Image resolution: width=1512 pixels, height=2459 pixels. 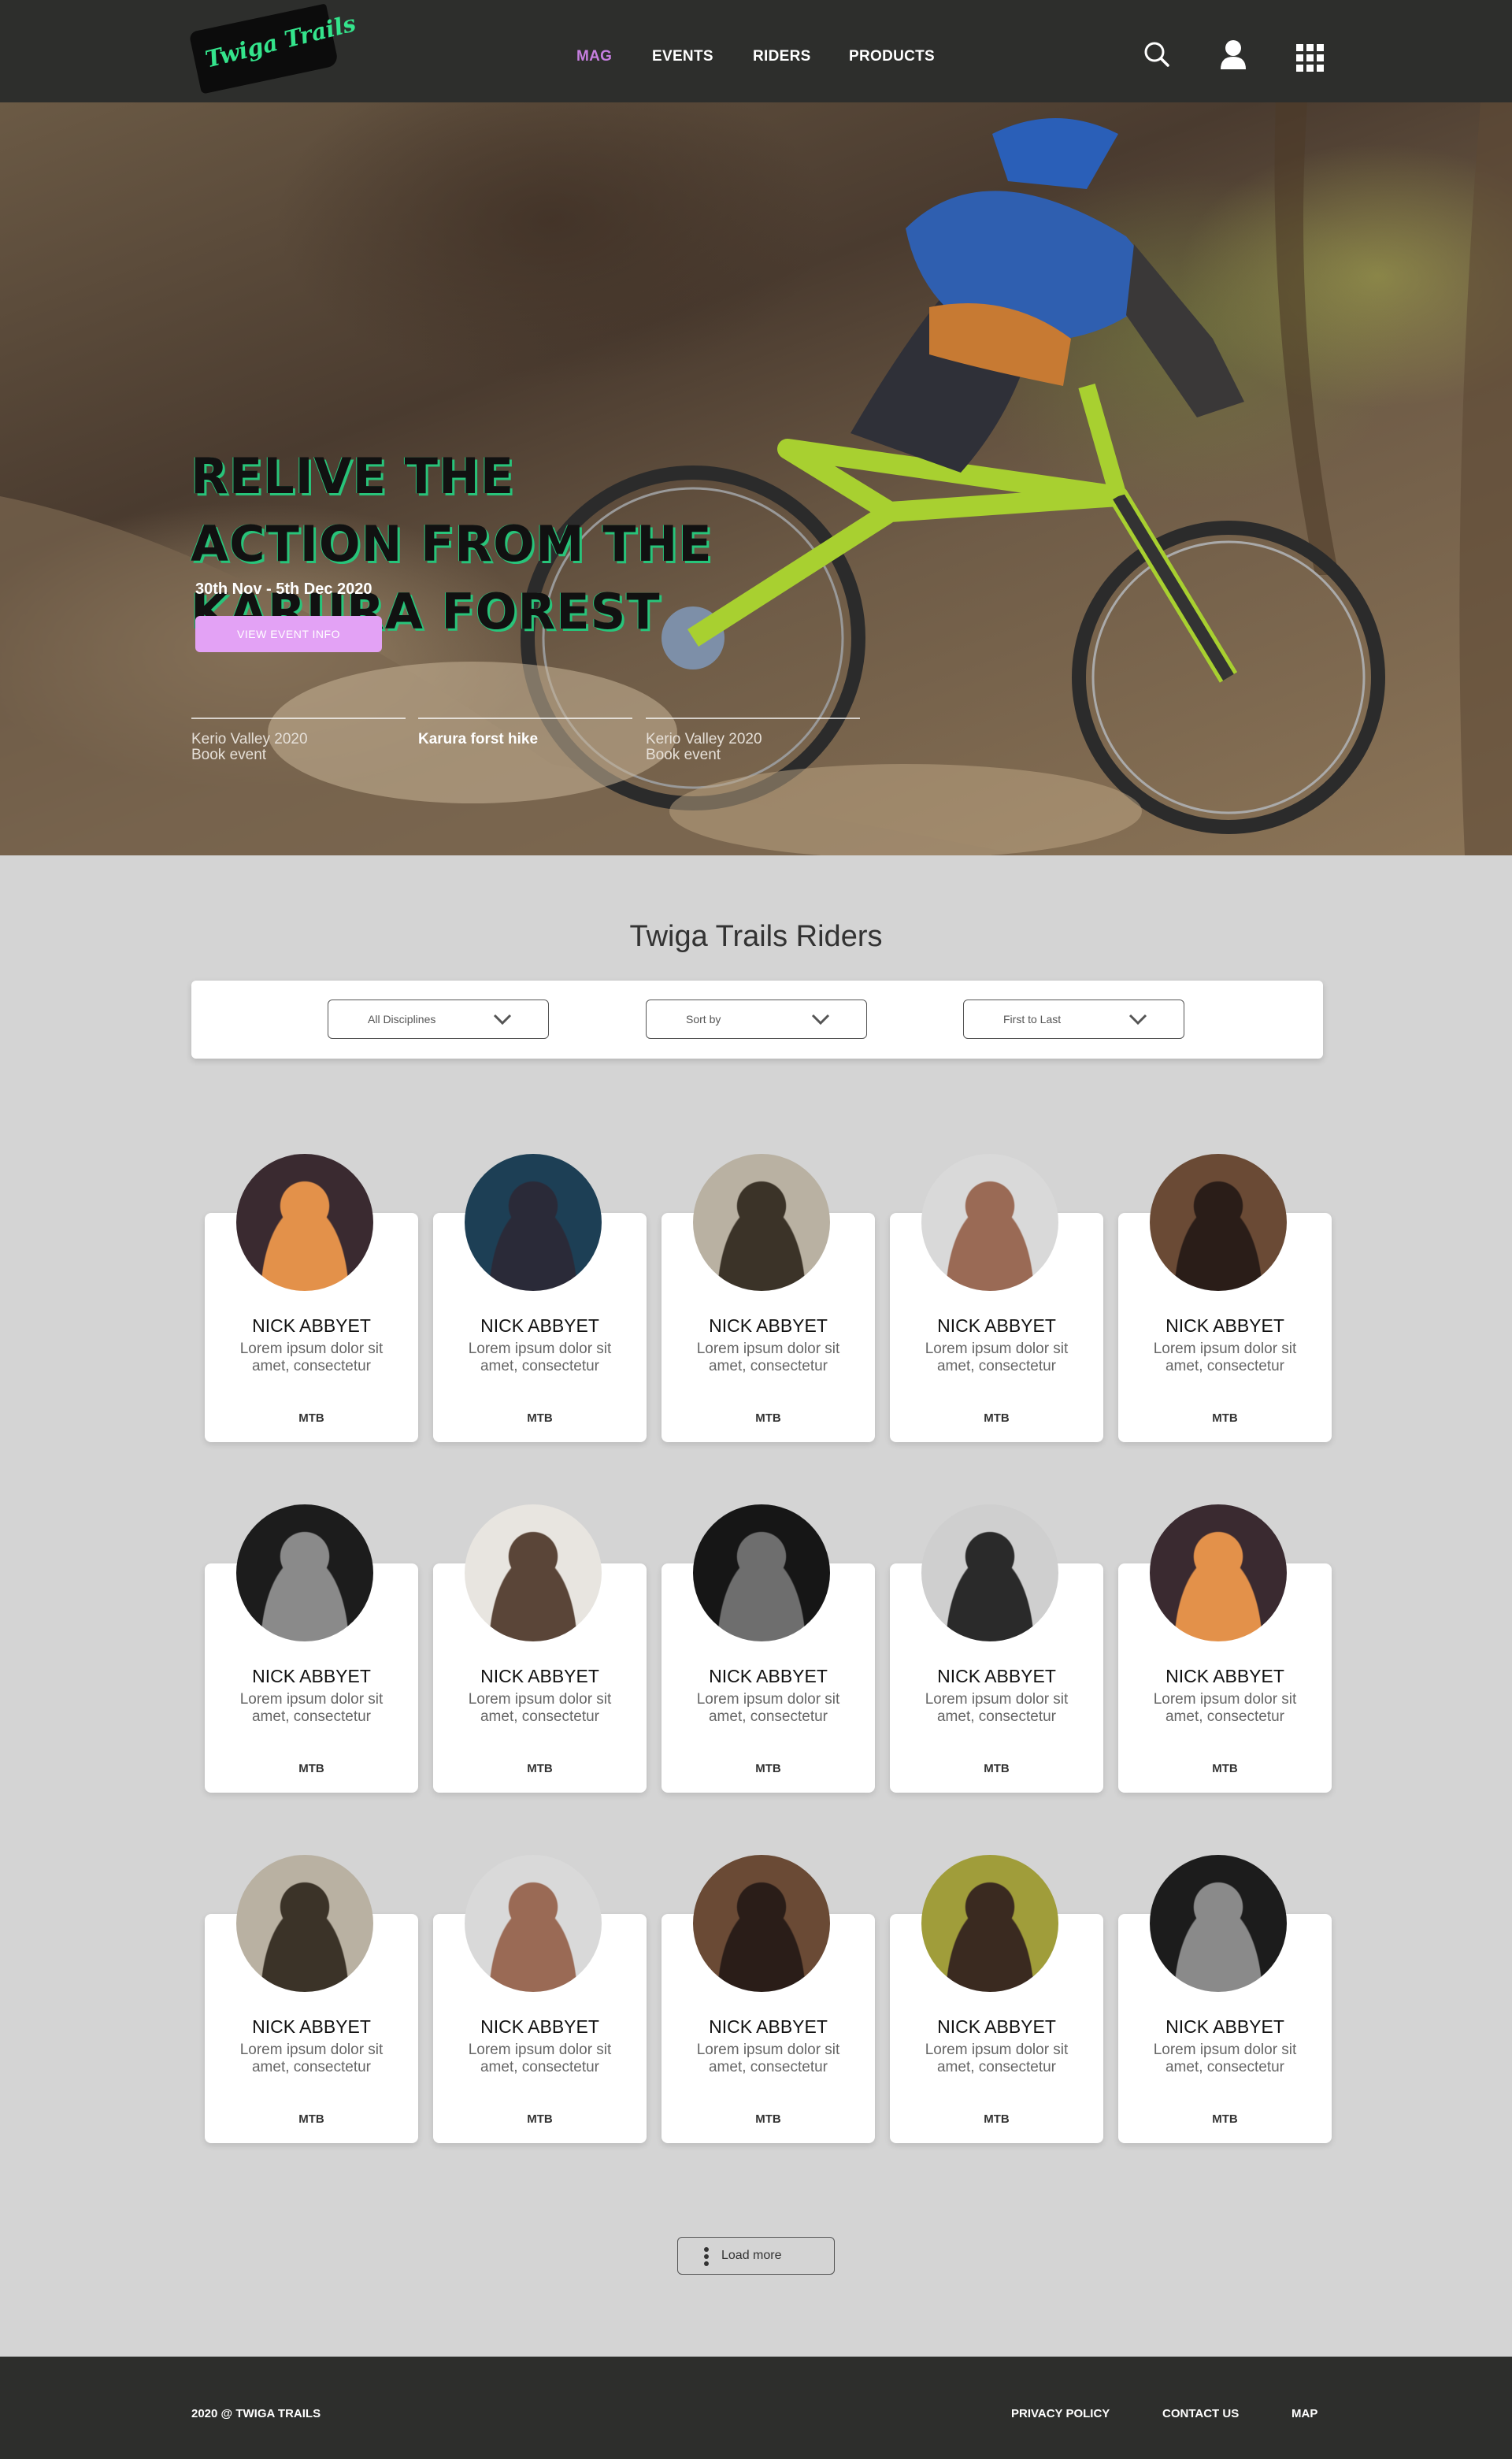 I want to click on event-tab-1: Kerio Valley 2020 Book event, so click(x=298, y=740).